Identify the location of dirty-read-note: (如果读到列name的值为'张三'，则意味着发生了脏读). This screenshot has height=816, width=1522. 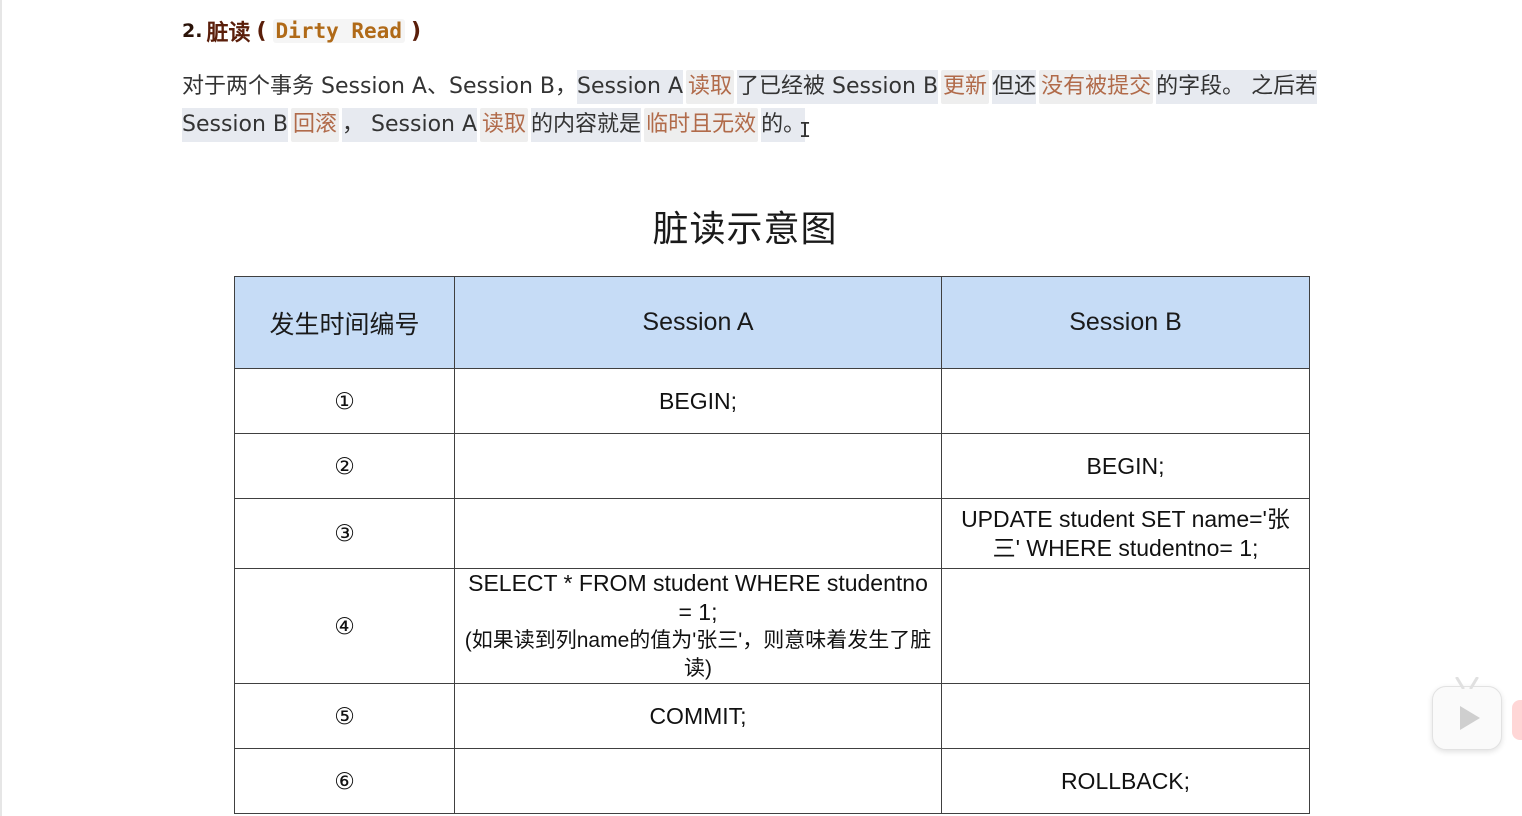
(698, 654).